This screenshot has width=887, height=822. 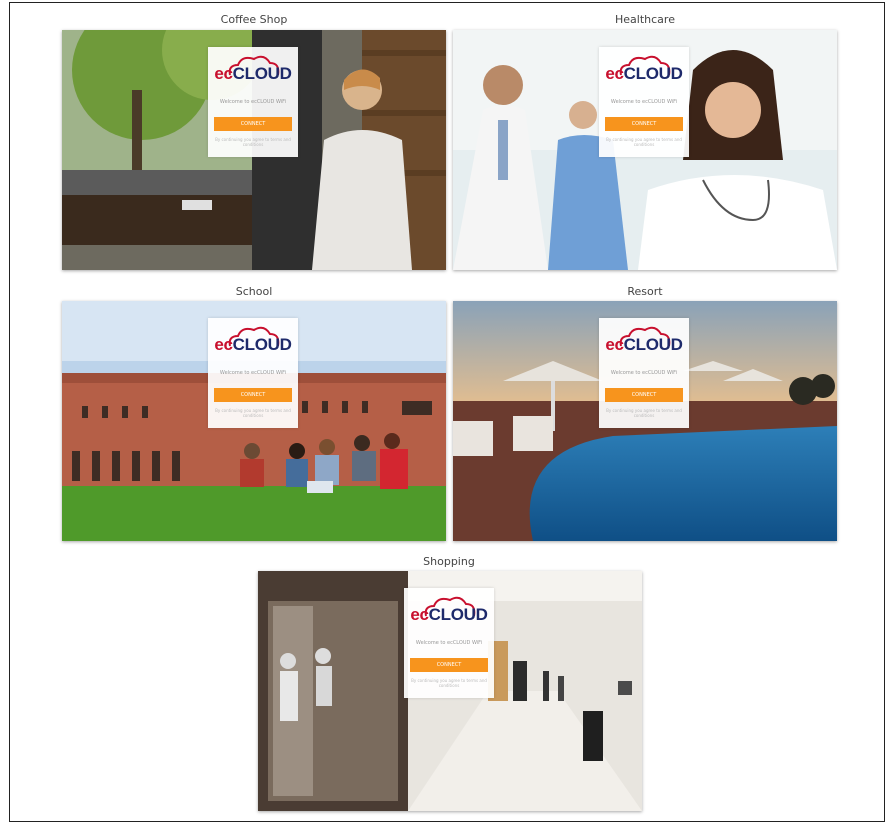 I want to click on scenario-title-shopping: Shopping, so click(x=449, y=561).